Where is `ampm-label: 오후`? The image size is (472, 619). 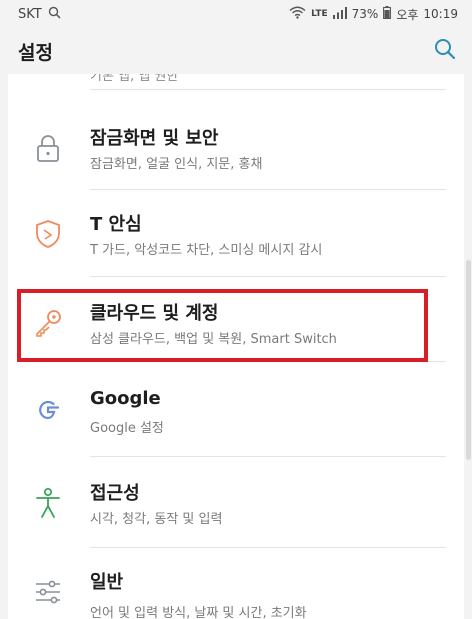 ampm-label: 오후 is located at coordinates (407, 14).